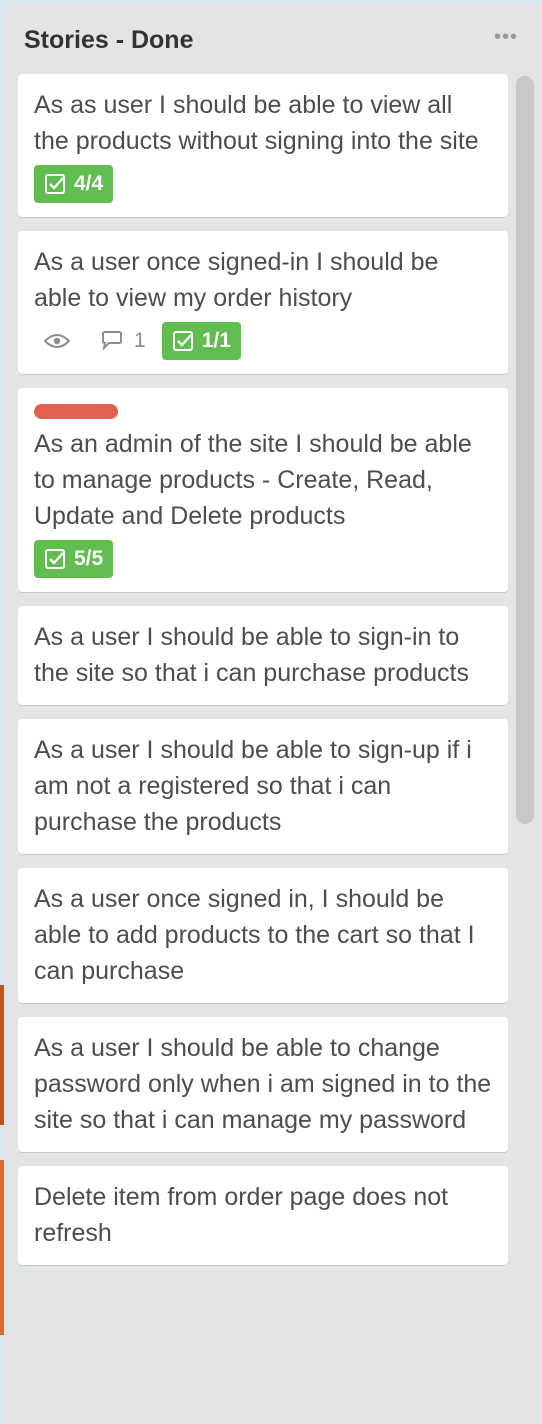 The width and height of the screenshot is (542, 1424). I want to click on checklist-count: 4/4, so click(89, 183).